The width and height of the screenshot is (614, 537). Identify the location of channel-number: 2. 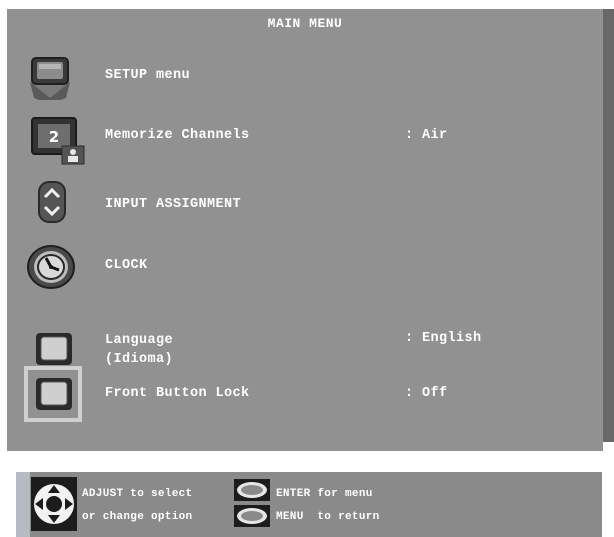
(54, 137).